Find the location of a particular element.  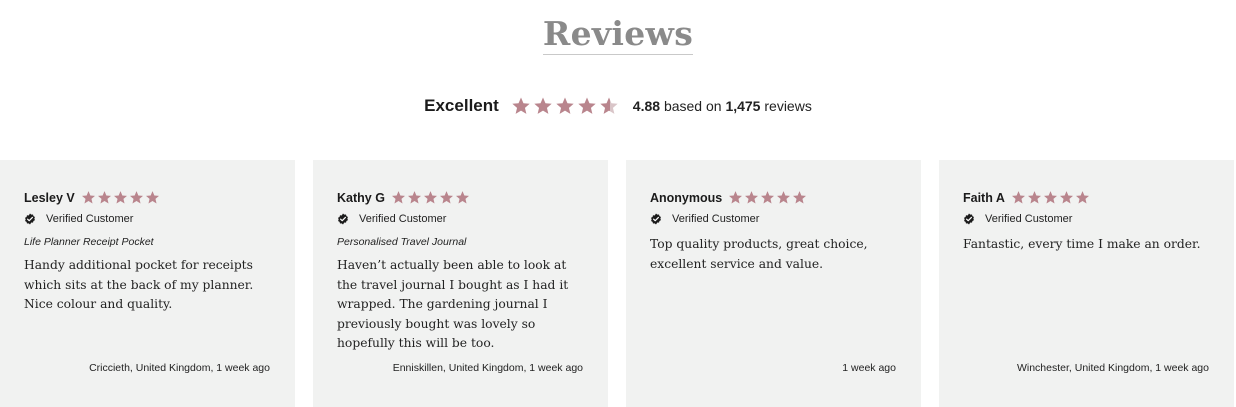

product-name: Life Planner Receipt Pocket is located at coordinates (89, 242).